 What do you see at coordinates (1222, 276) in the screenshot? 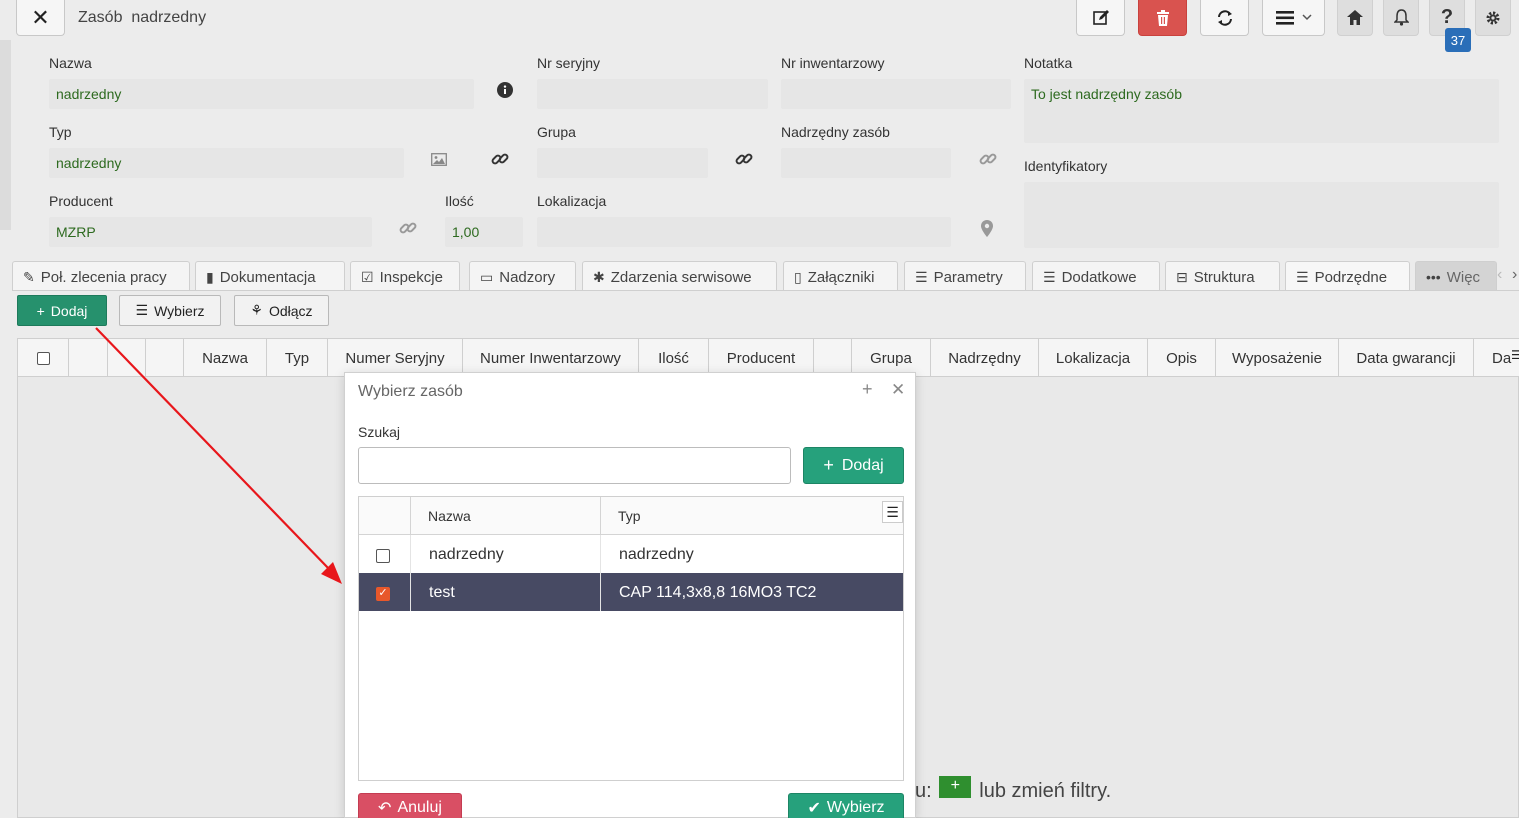
I see `tab-struktura: ⊟ Struktura` at bounding box center [1222, 276].